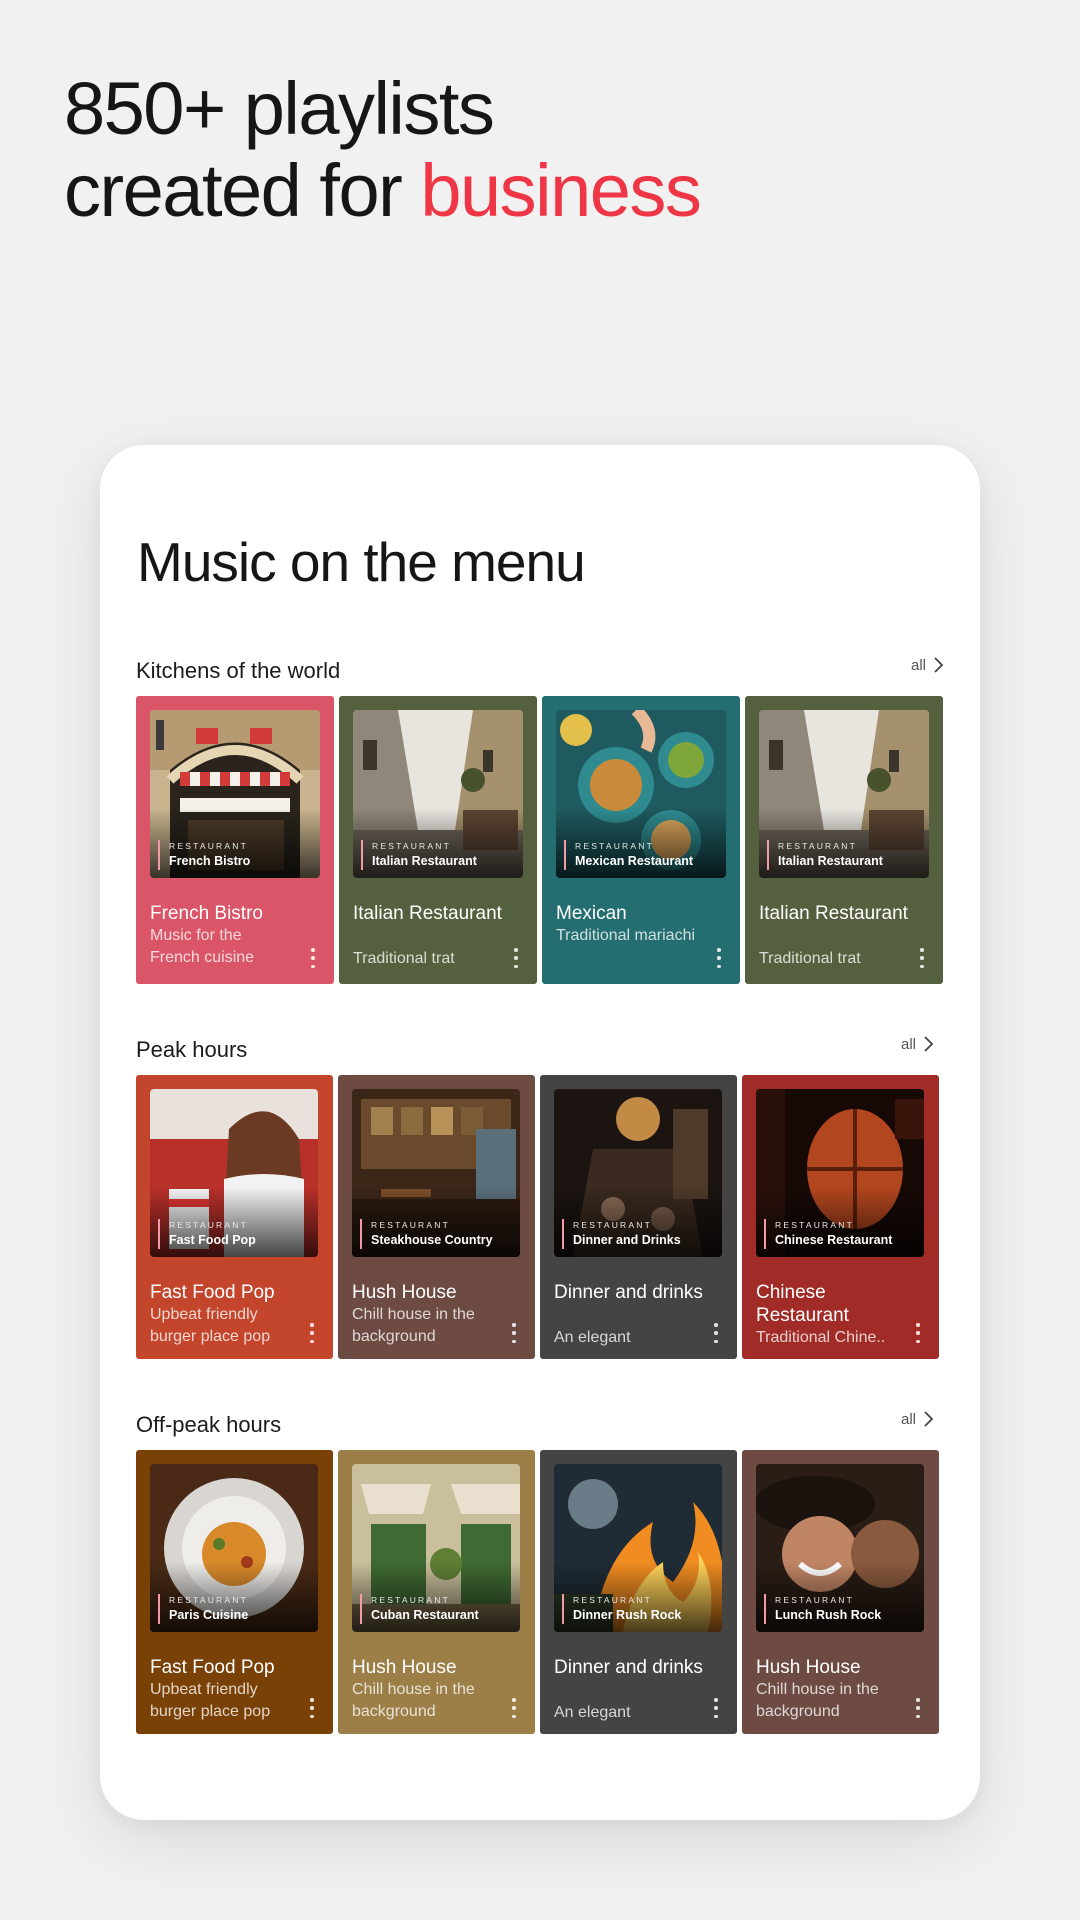  What do you see at coordinates (540, 1424) in the screenshot?
I see `section-header: Off-peak hours all` at bounding box center [540, 1424].